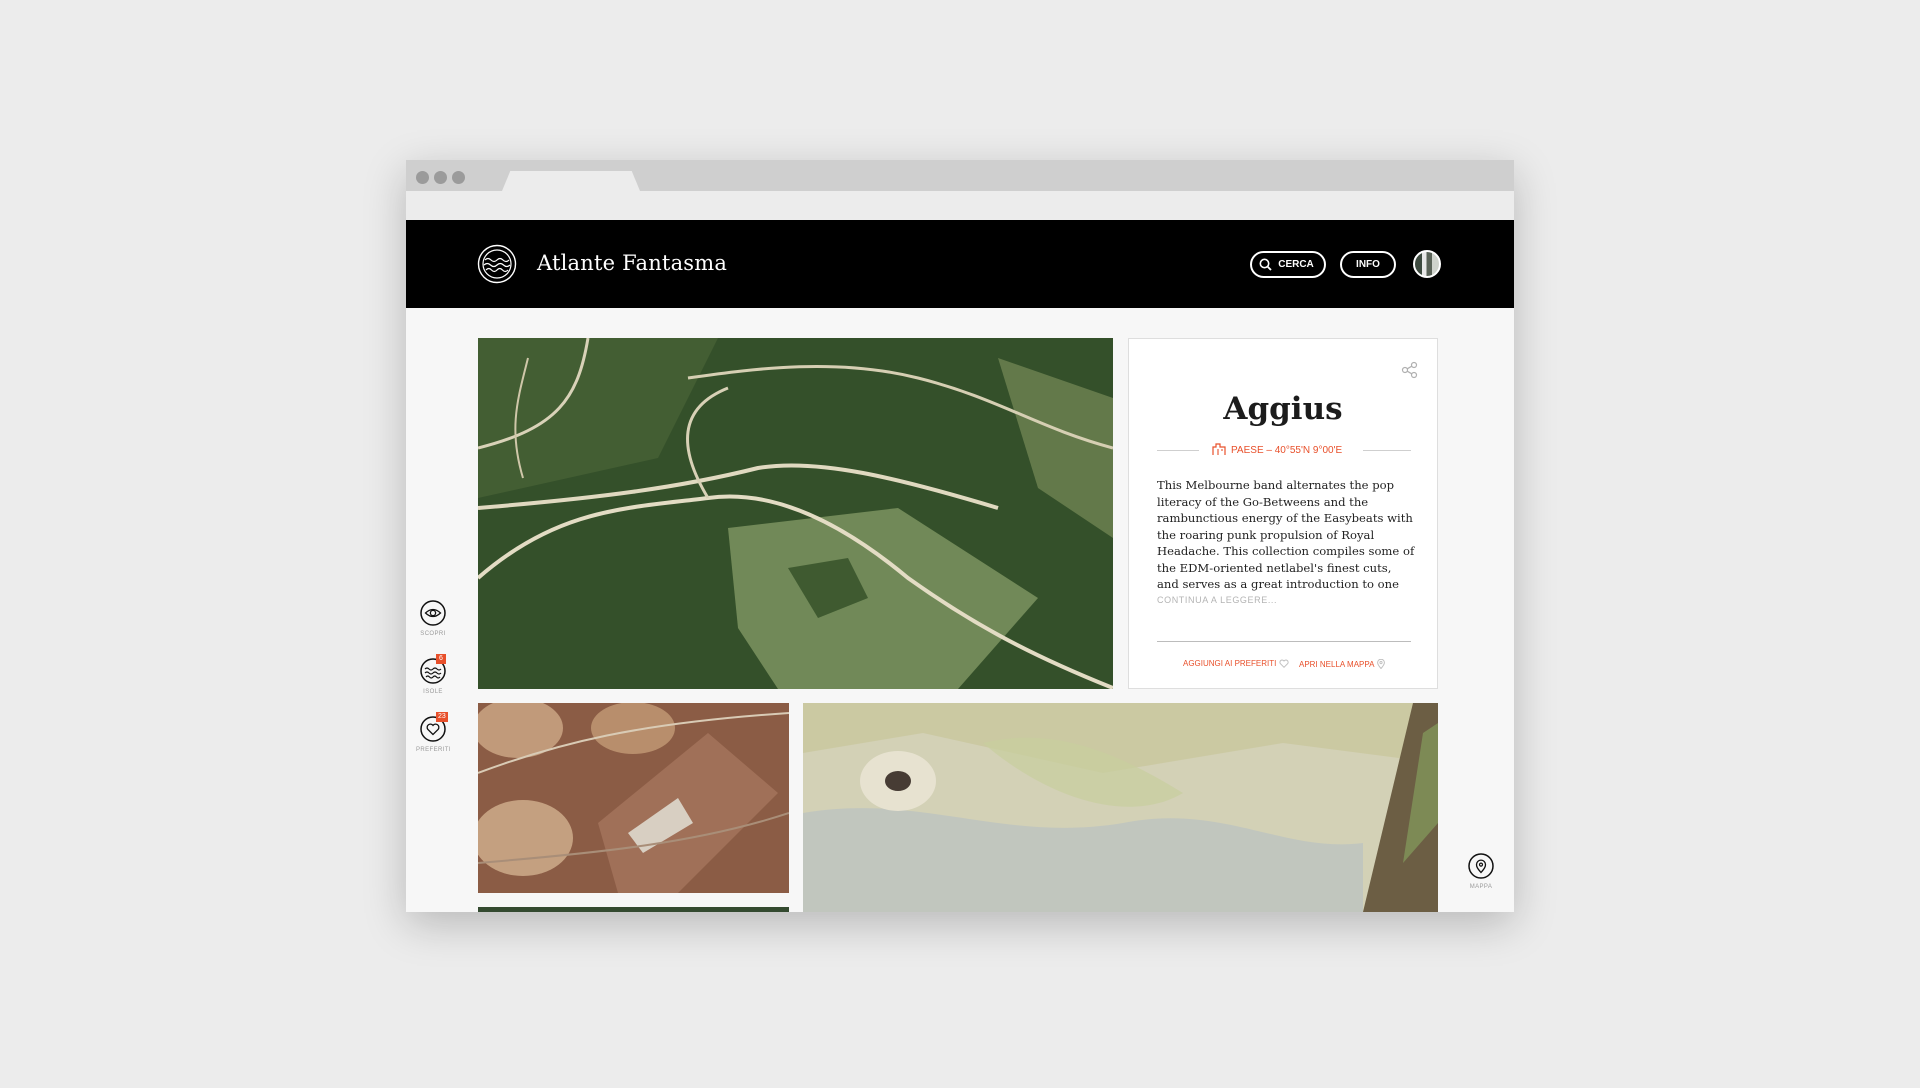 Image resolution: width=1920 pixels, height=1088 pixels. Describe the element at coordinates (1337, 664) in the screenshot. I see `open-in-map-label: APRI NELLA MAPPA` at that location.